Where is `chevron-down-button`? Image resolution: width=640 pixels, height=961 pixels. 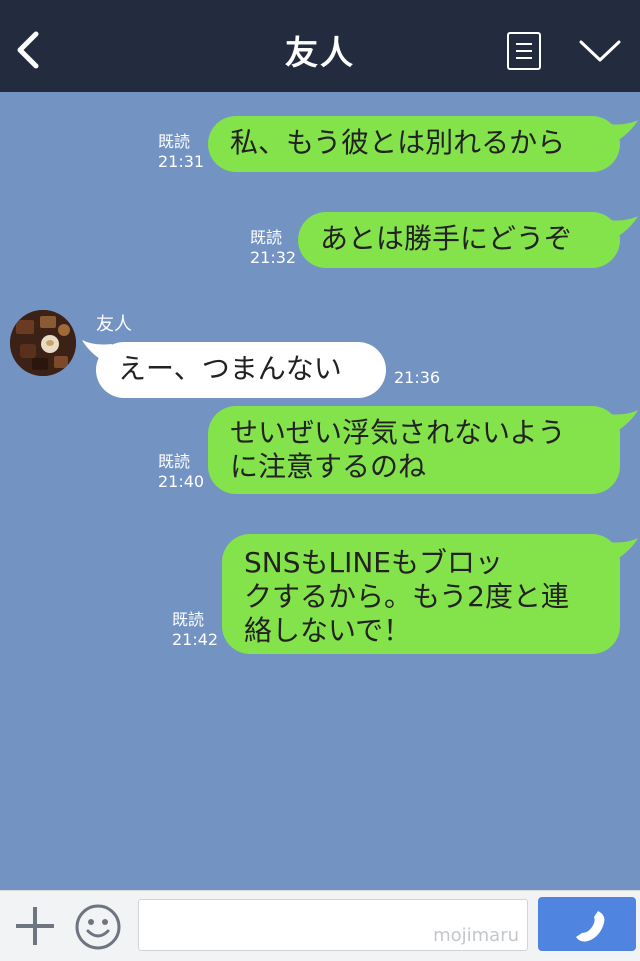 chevron-down-button is located at coordinates (600, 52).